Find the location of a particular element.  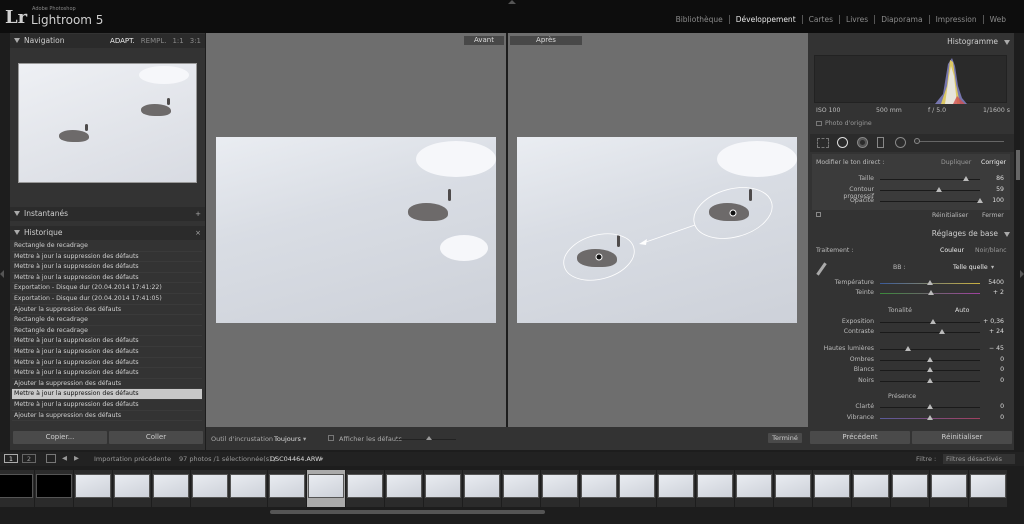

slider-value: + 0,36 is located at coordinates (992, 321).